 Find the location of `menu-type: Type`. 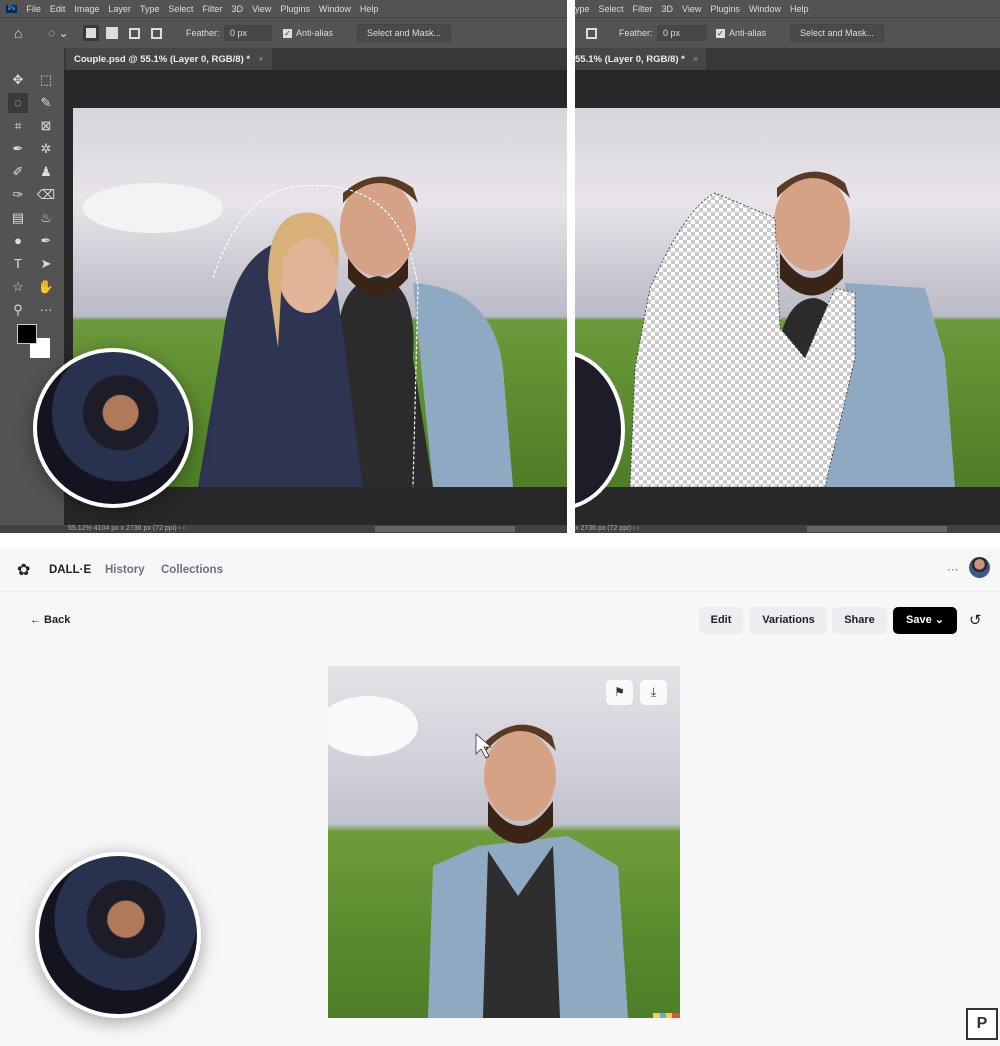

menu-type: Type is located at coordinates (150, 9).